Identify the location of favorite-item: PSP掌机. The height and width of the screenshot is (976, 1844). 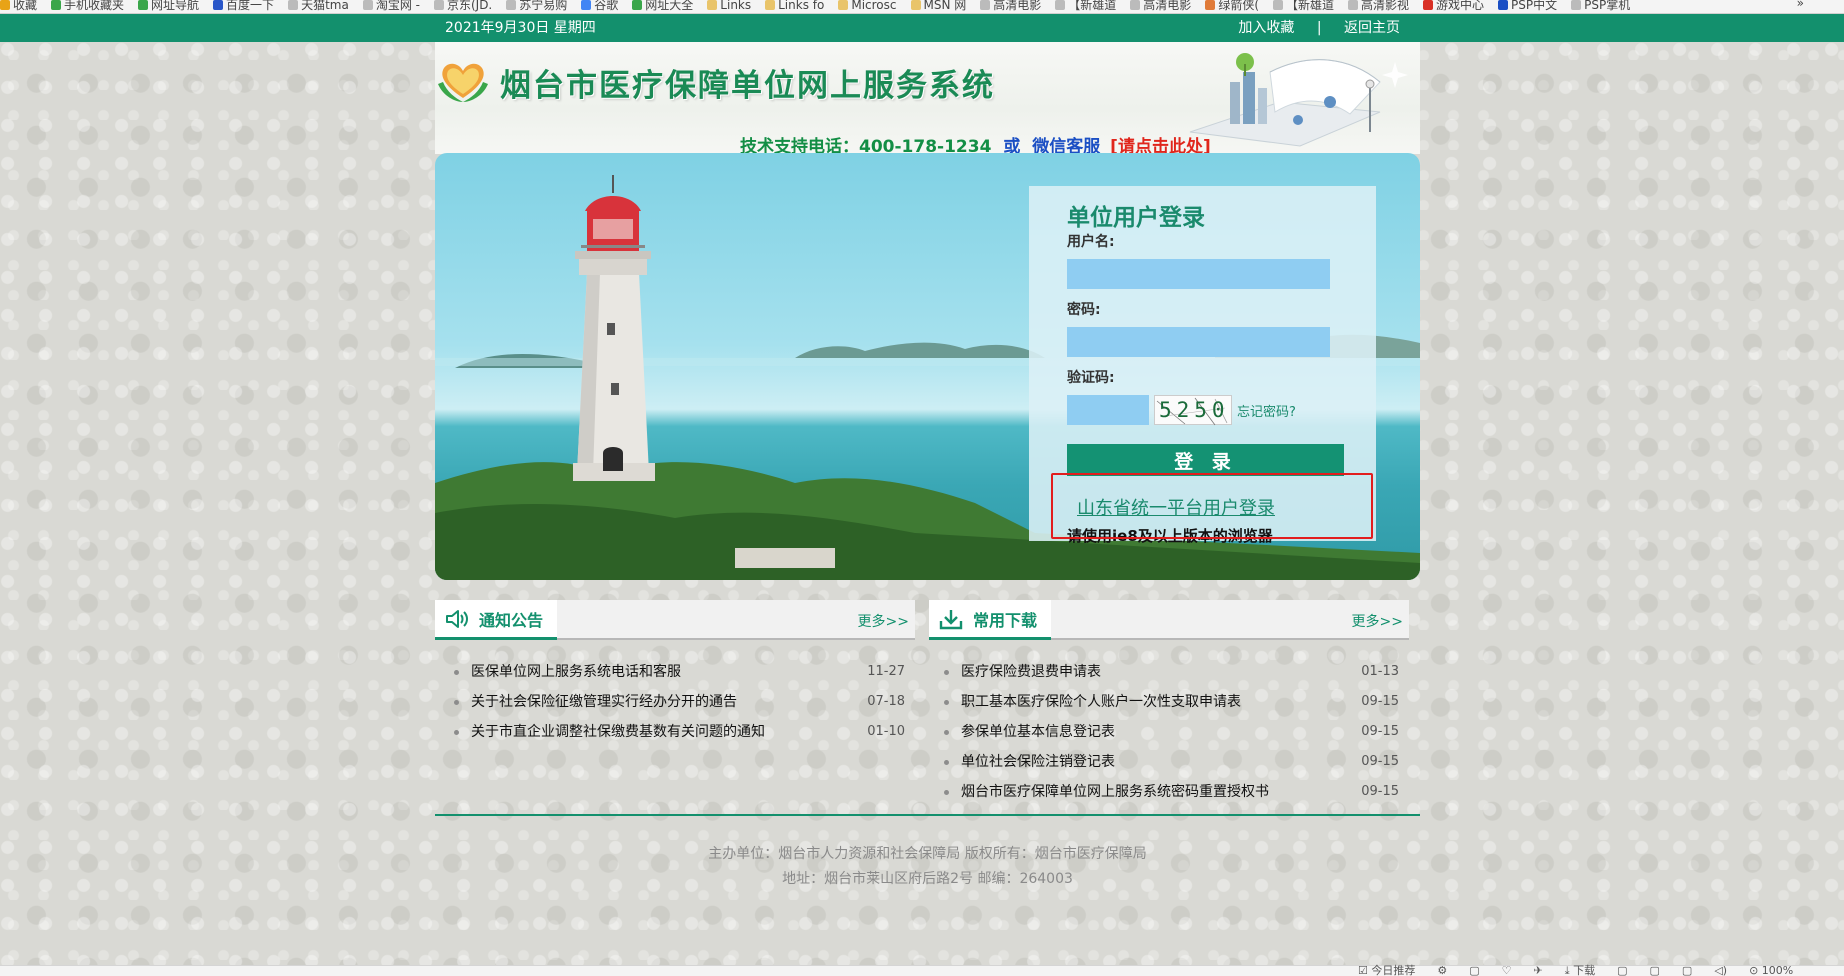
(1601, 6).